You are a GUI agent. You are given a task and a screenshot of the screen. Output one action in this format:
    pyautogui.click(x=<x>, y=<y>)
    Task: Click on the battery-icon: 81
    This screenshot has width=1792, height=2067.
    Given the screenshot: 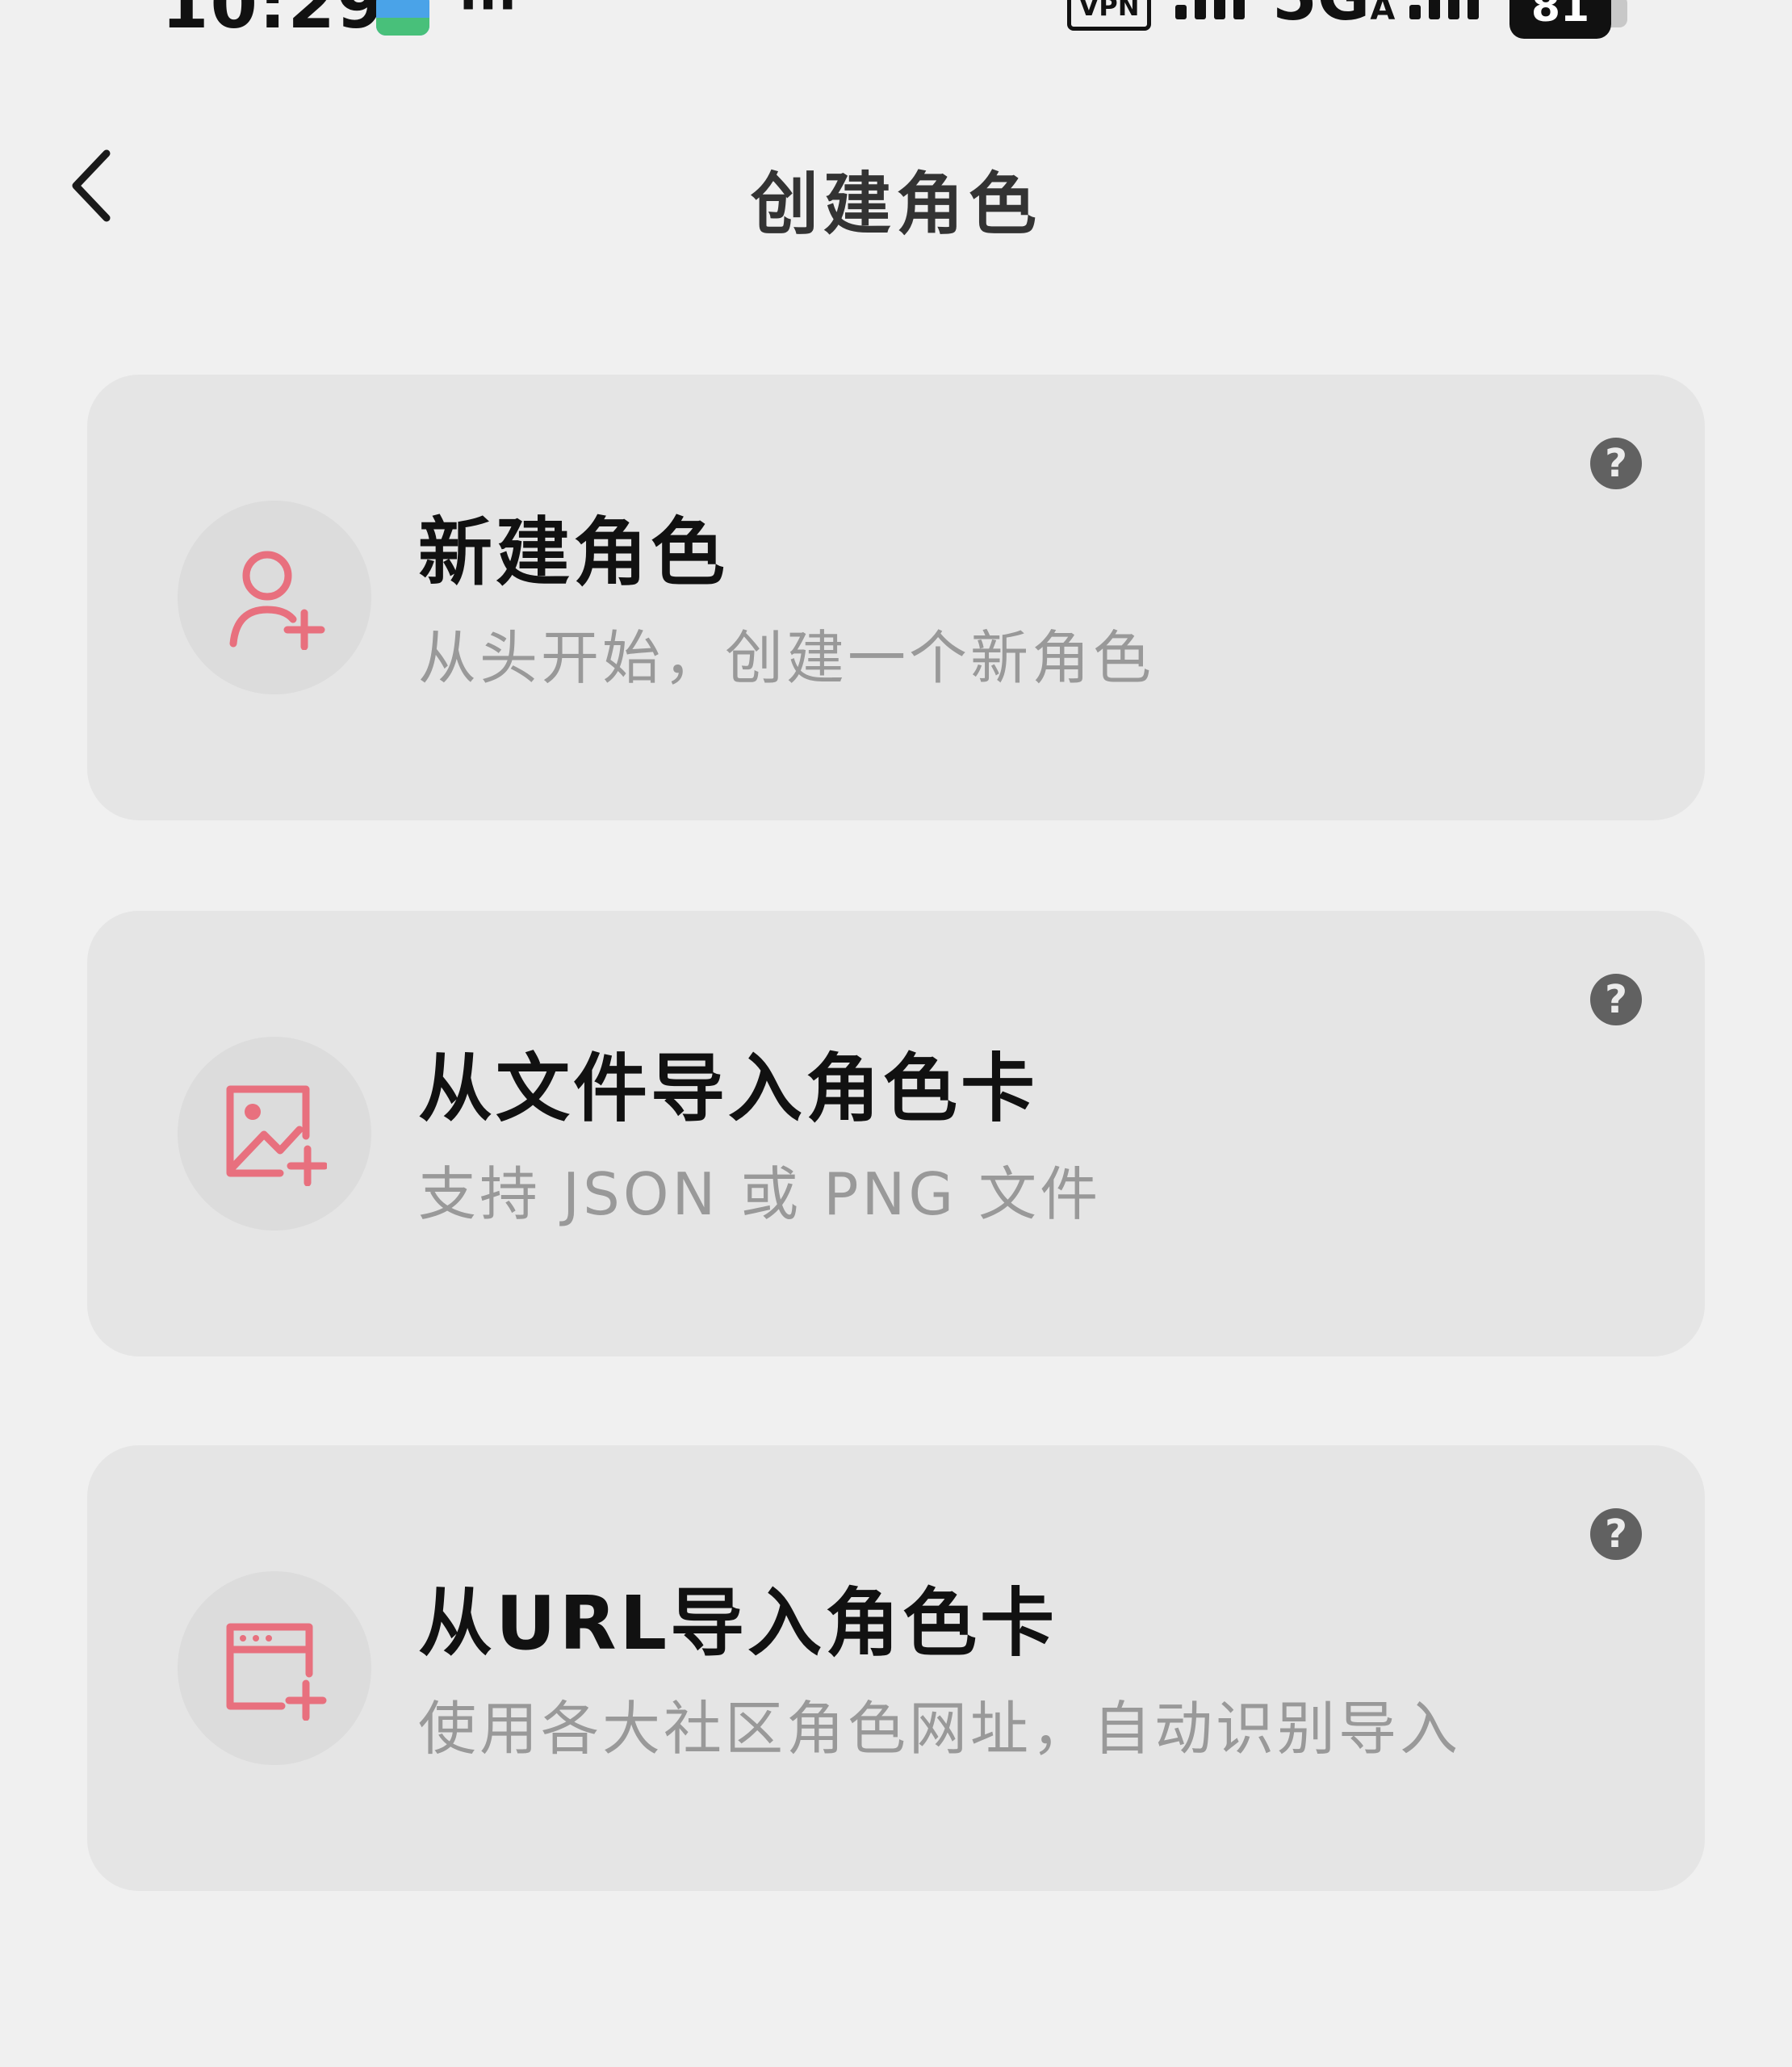 What is the action you would take?
    pyautogui.click(x=1560, y=19)
    